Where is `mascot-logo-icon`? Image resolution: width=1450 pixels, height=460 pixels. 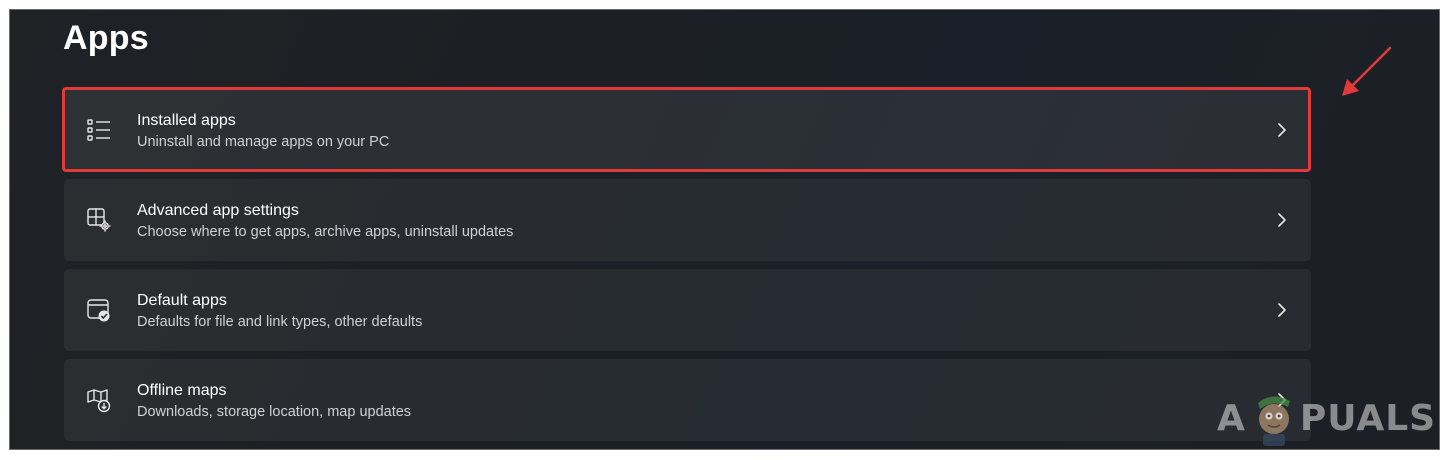 mascot-logo-icon is located at coordinates (1273, 421).